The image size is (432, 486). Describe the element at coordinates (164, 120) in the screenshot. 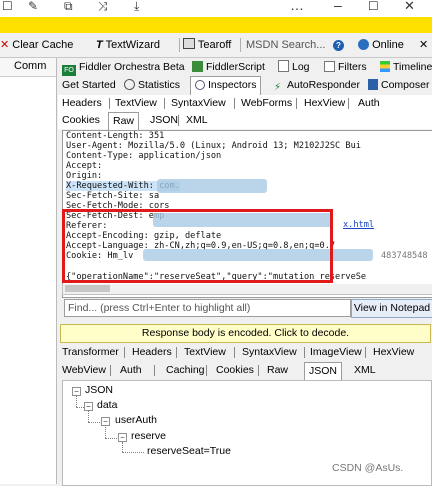

I see `req-tab-json: JSON` at that location.